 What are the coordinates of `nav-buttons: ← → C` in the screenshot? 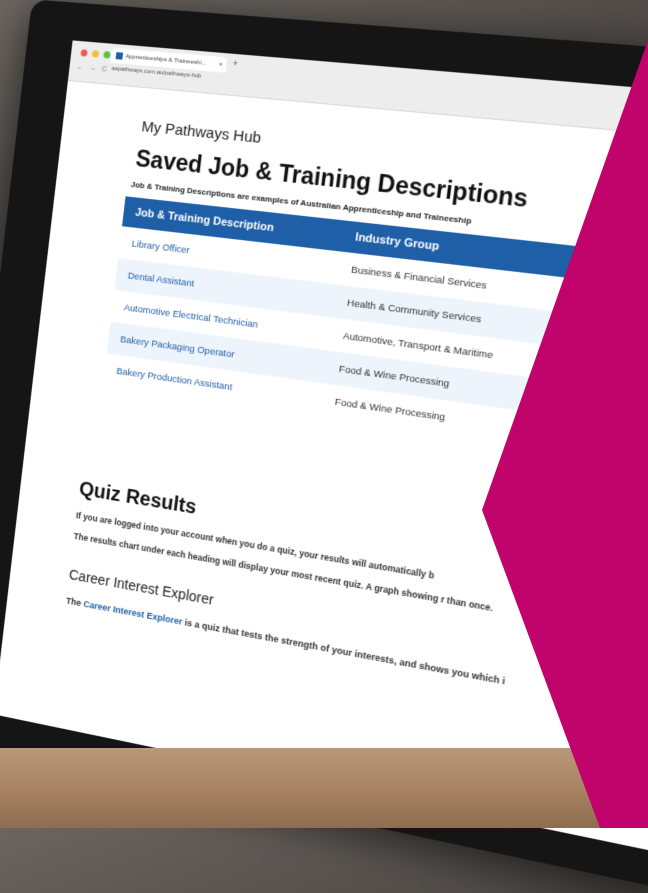 It's located at (92, 69).